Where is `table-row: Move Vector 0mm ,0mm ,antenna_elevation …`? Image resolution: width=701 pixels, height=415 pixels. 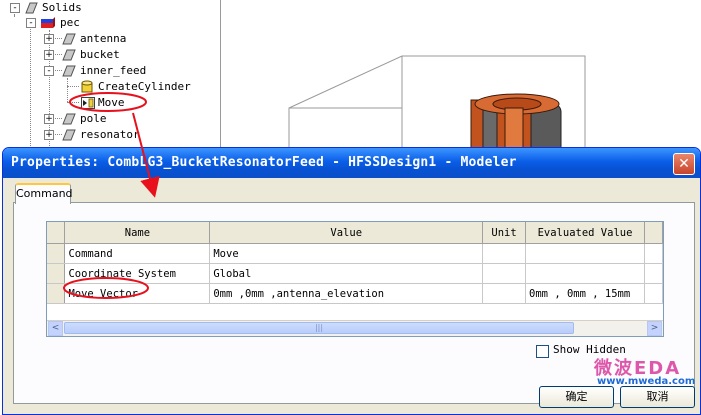
table-row: Move Vector 0mm ,0mm ,antenna_elevation … is located at coordinates (355, 293).